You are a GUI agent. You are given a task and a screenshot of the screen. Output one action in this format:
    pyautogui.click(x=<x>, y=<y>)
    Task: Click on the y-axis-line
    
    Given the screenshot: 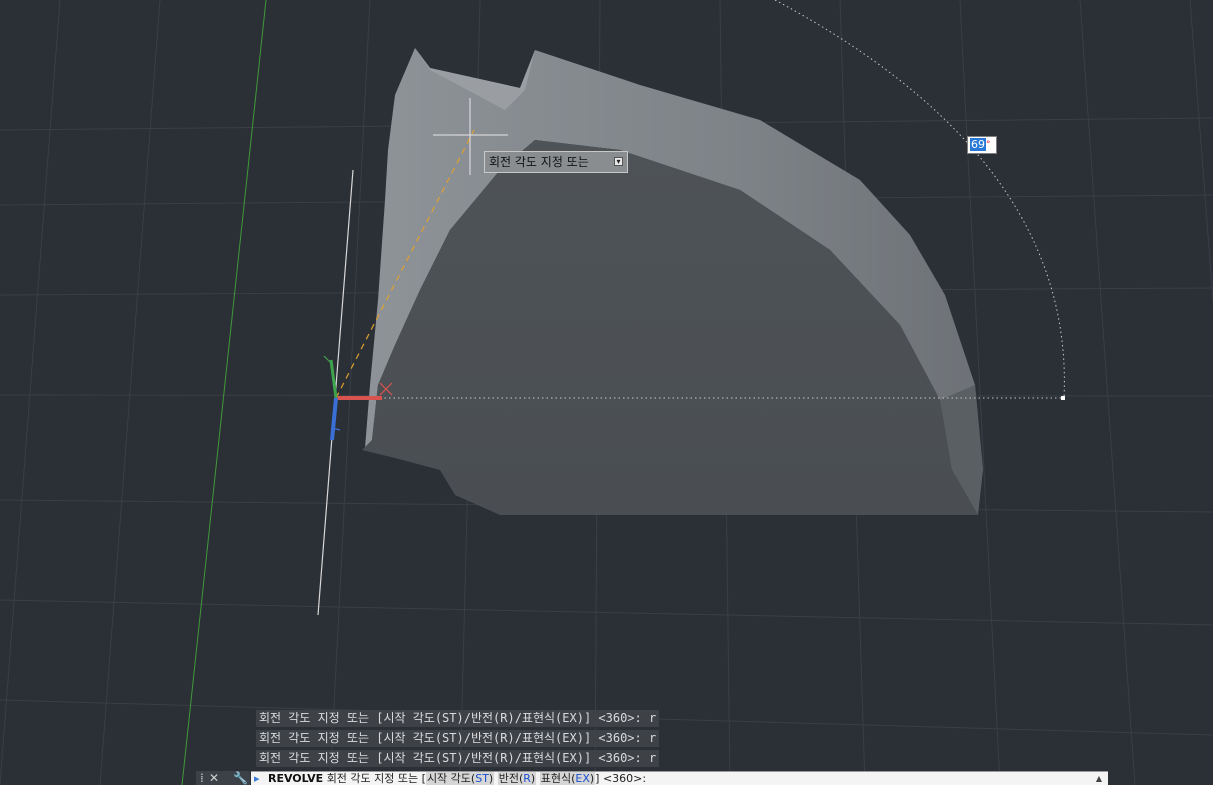 What is the action you would take?
    pyautogui.click(x=224, y=392)
    